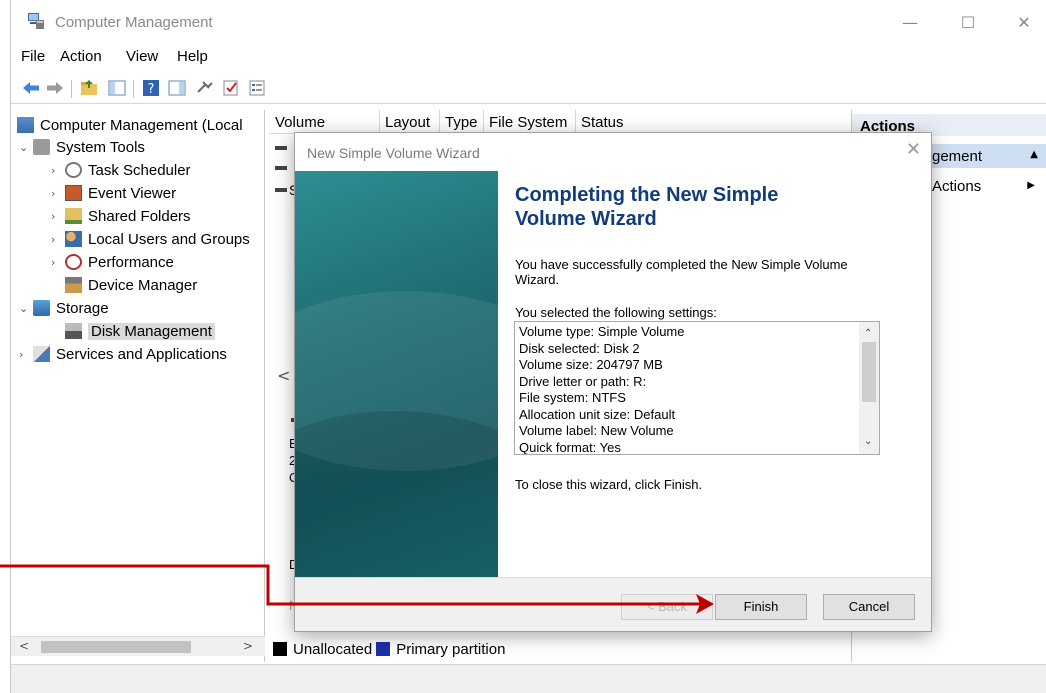 The width and height of the screenshot is (1046, 693). Describe the element at coordinates (36, 21) in the screenshot. I see `computer-management-icon` at that location.